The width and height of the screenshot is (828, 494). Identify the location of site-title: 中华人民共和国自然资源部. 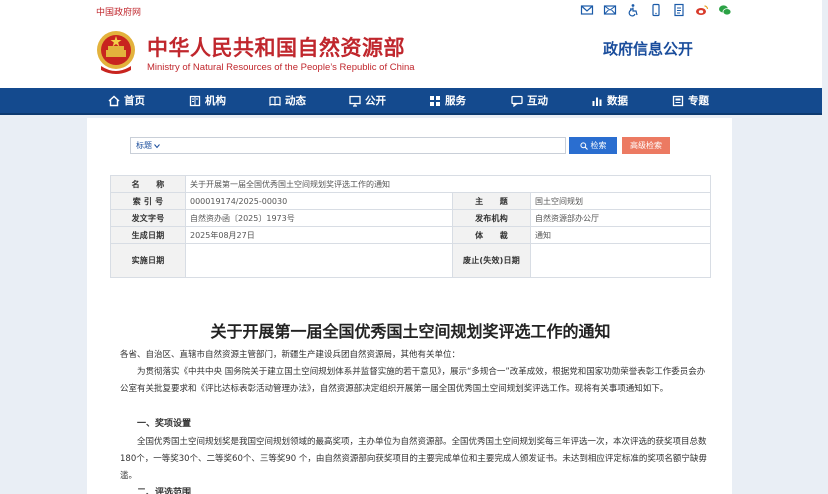
(276, 47).